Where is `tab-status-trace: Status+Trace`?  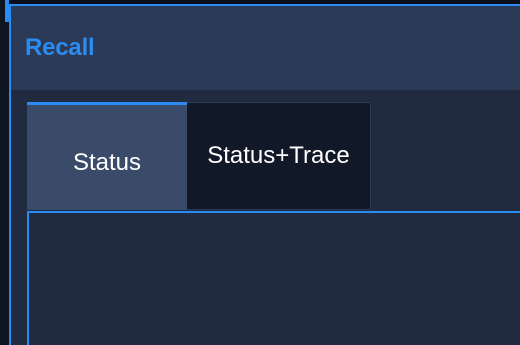 tab-status-trace: Status+Trace is located at coordinates (279, 156).